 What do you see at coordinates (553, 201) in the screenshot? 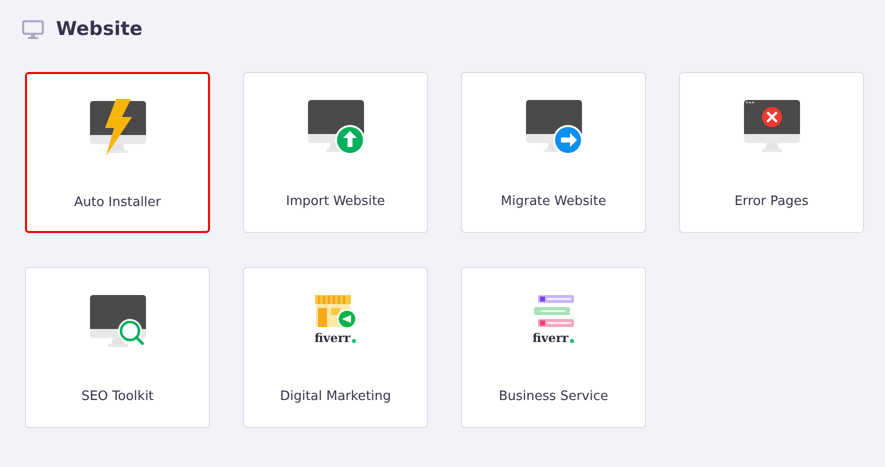
I see `card-label: Migrate Website` at bounding box center [553, 201].